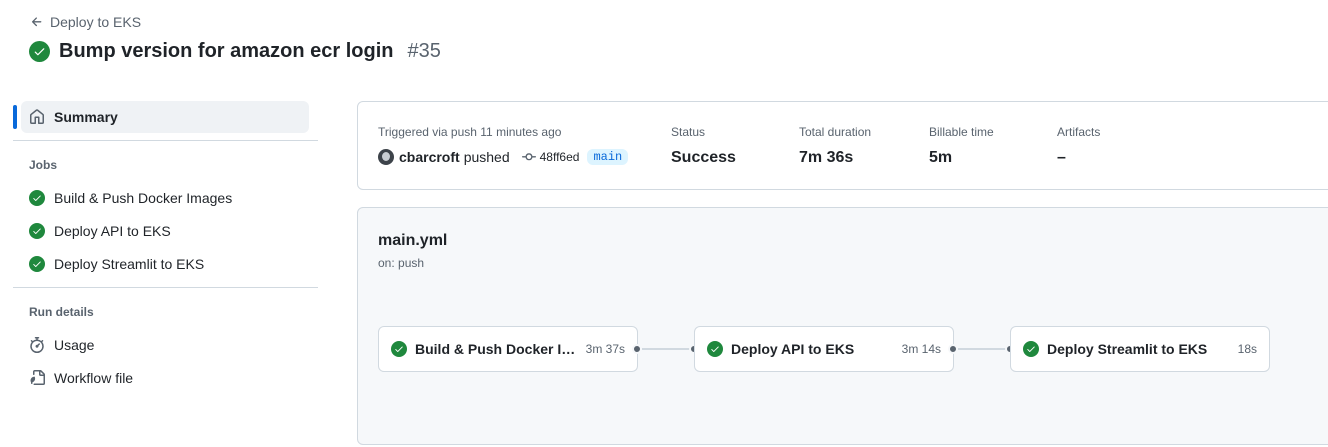  I want to click on commit-link: 48ff6ed, so click(550, 157).